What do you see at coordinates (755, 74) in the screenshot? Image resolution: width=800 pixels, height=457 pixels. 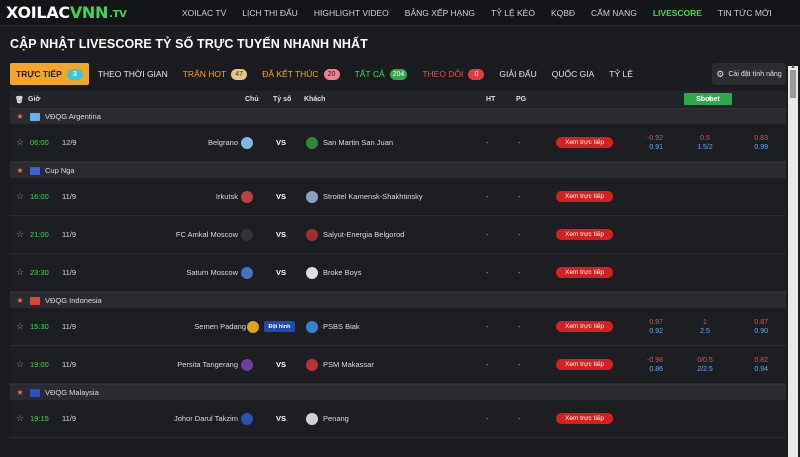 I see `settings-label: Cài đặt tính năng` at bounding box center [755, 74].